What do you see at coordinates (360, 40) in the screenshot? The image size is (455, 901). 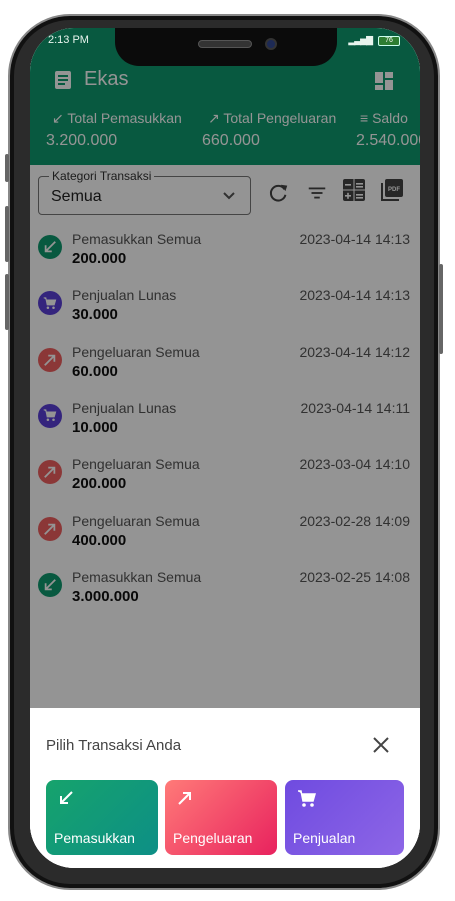 I see `signal-icon: ▂▃▅▇` at bounding box center [360, 40].